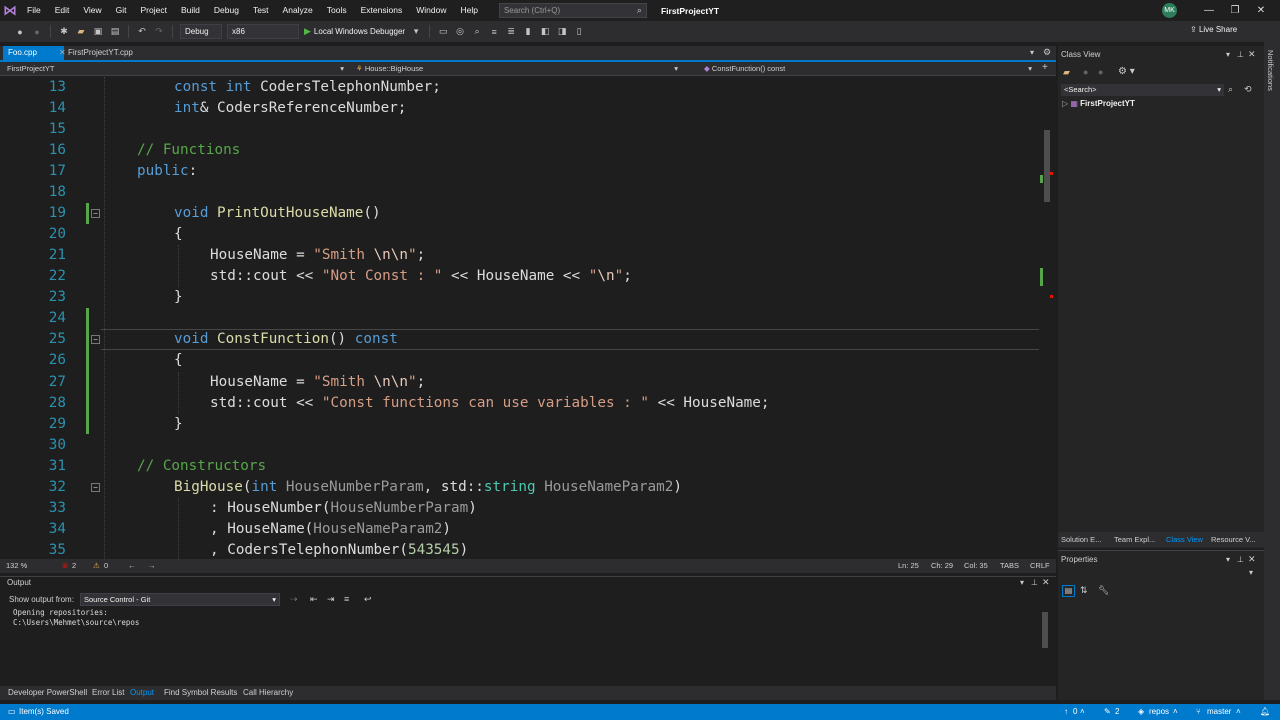  I want to click on scope-dropdown: ⚘ House::BigHouse ▾, so click(517, 69).